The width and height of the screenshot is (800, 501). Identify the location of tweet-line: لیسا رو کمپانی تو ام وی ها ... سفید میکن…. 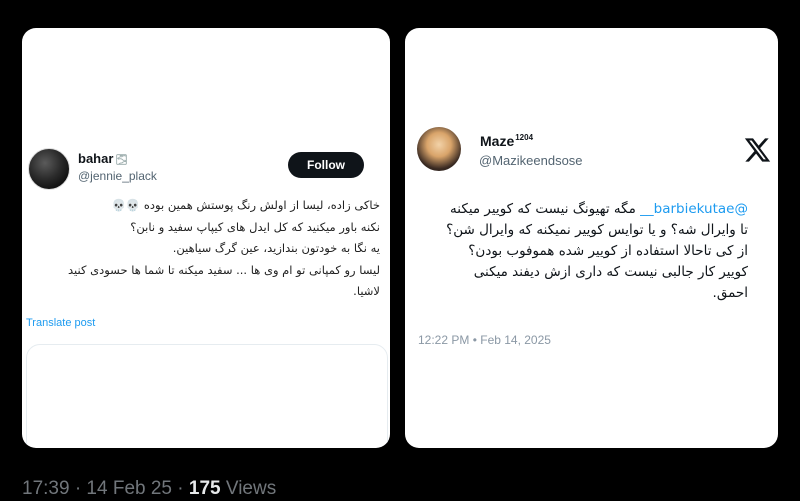
(224, 269).